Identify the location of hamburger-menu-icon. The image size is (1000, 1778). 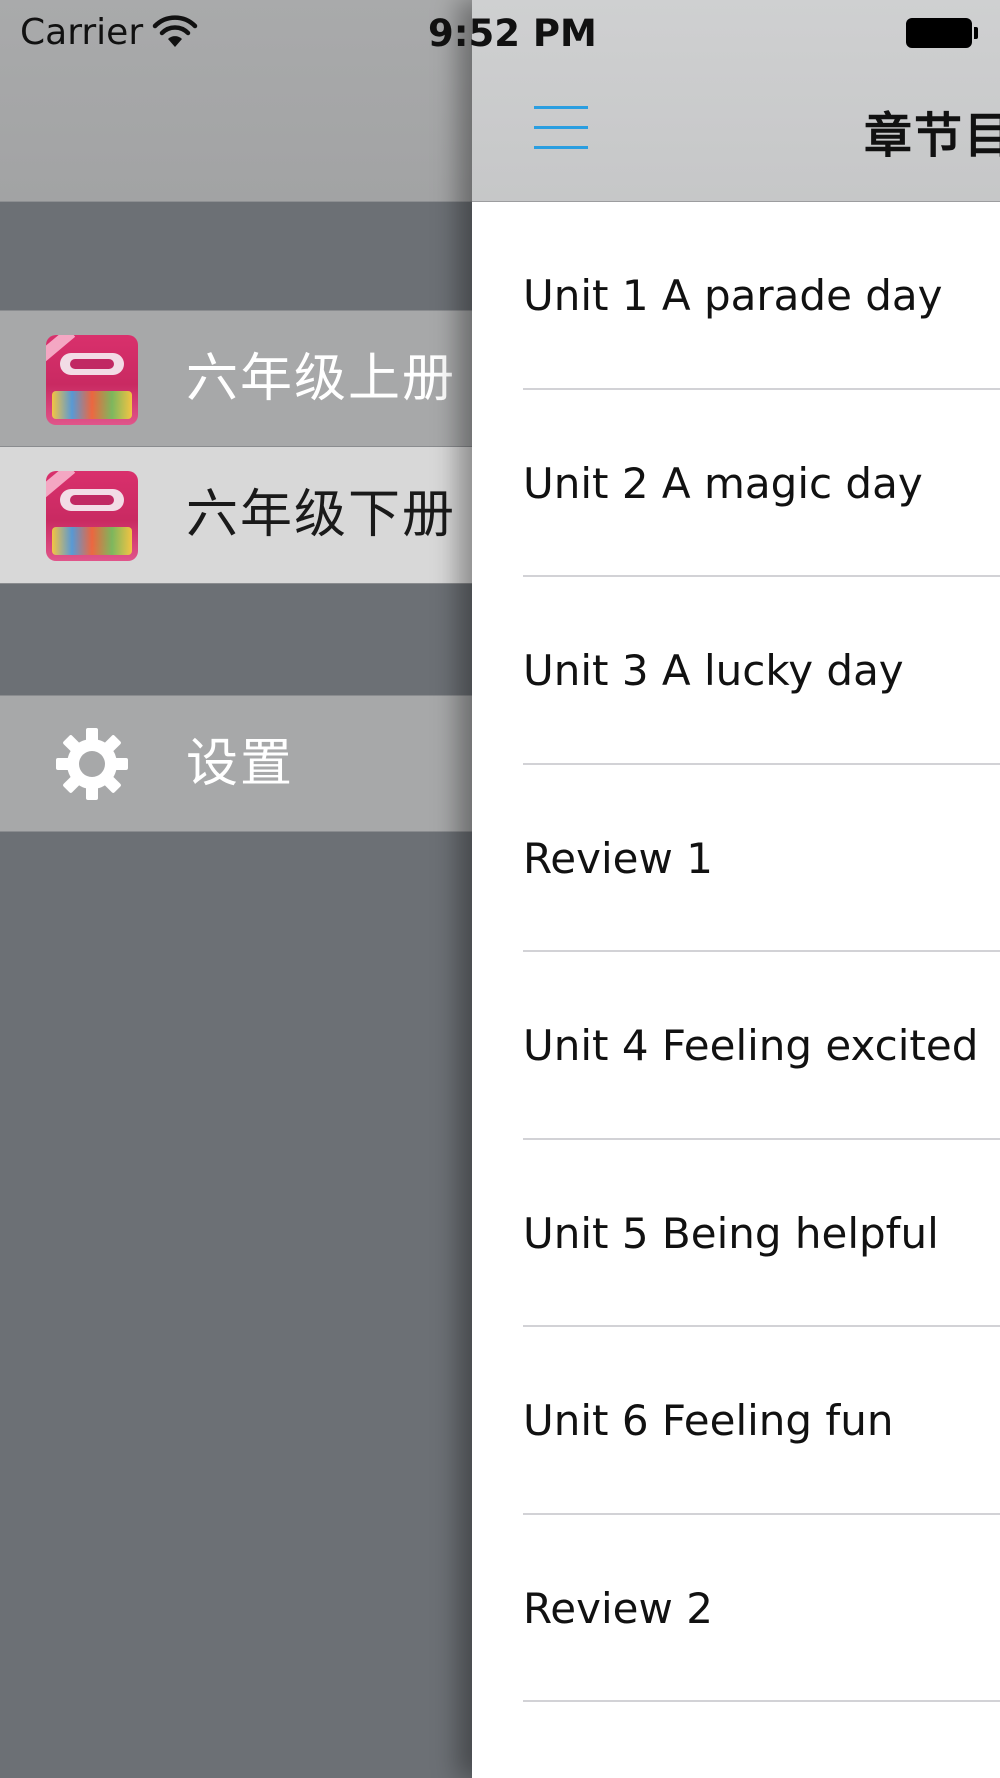
(561, 128).